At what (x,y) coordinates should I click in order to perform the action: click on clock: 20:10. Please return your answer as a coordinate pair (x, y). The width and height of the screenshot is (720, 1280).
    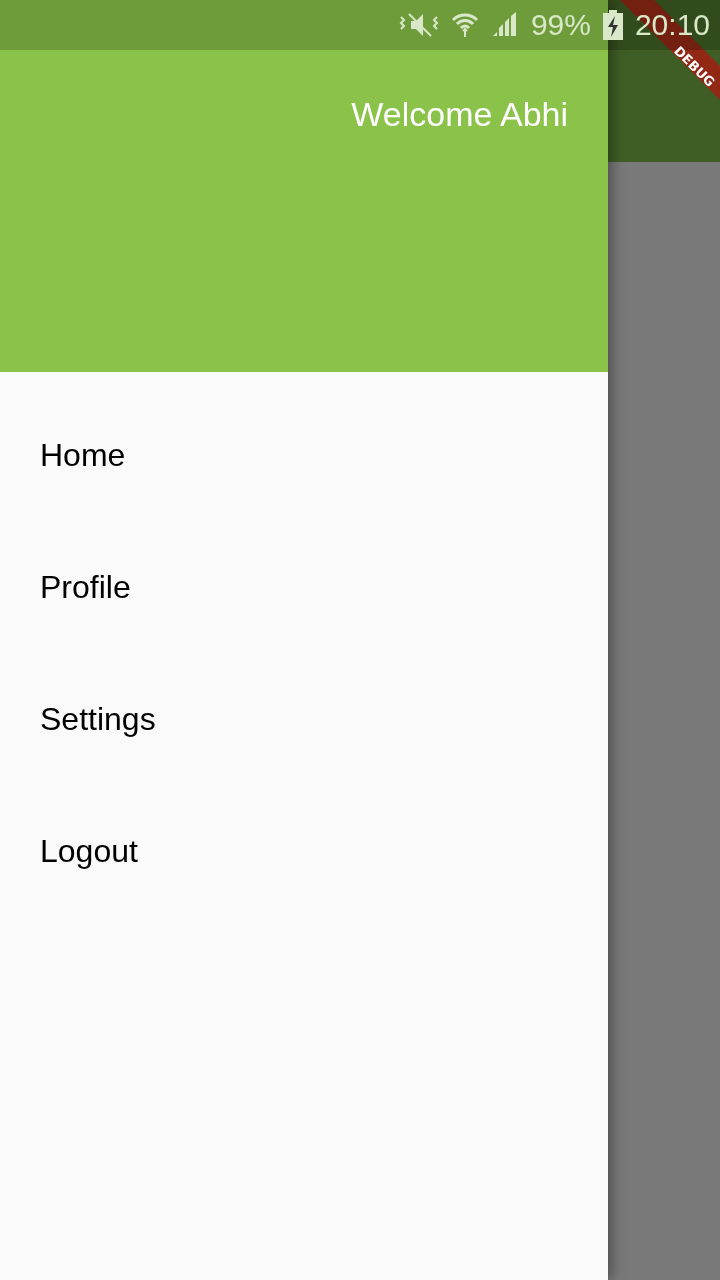
    Looking at the image, I should click on (672, 25).